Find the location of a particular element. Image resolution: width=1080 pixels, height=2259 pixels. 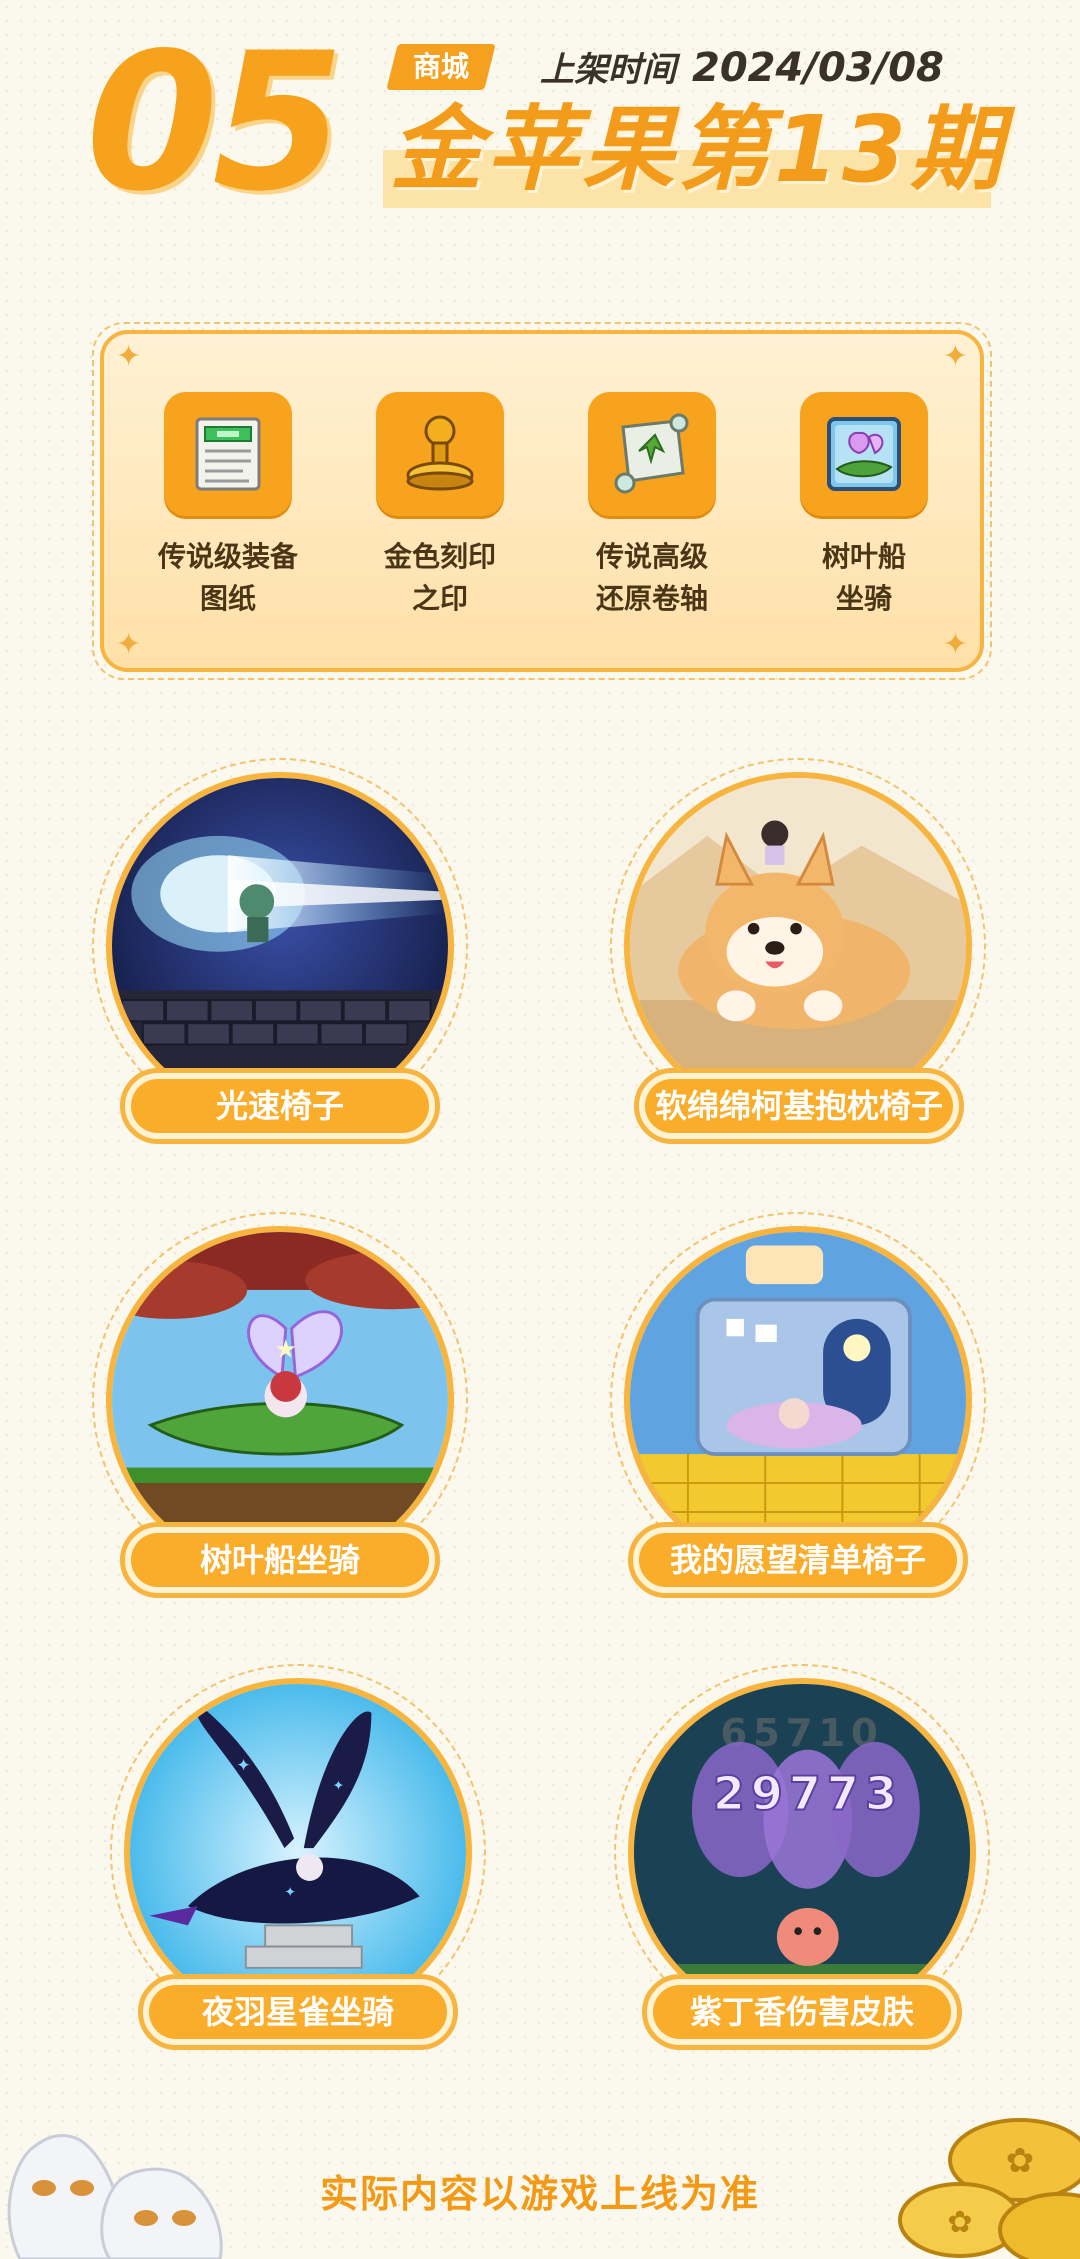

featured-item-label: 传说高级 还原卷轴 is located at coordinates (652, 578).